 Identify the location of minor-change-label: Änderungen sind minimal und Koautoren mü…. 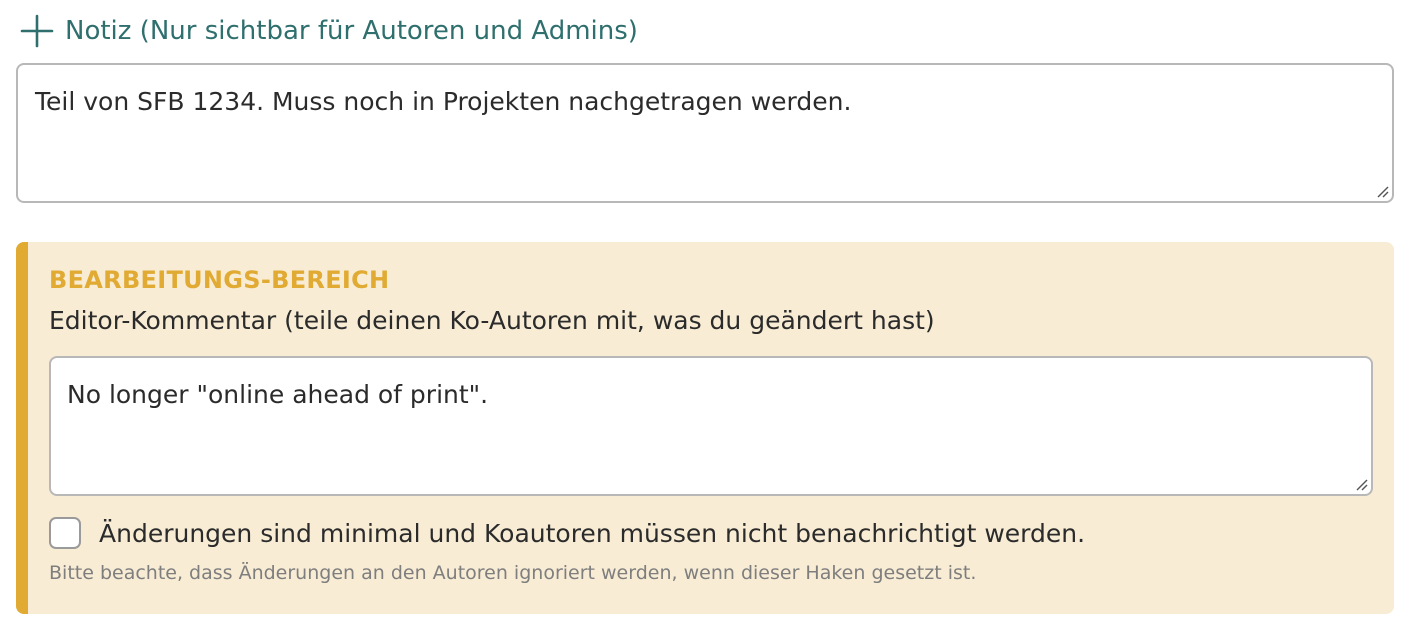
(592, 533).